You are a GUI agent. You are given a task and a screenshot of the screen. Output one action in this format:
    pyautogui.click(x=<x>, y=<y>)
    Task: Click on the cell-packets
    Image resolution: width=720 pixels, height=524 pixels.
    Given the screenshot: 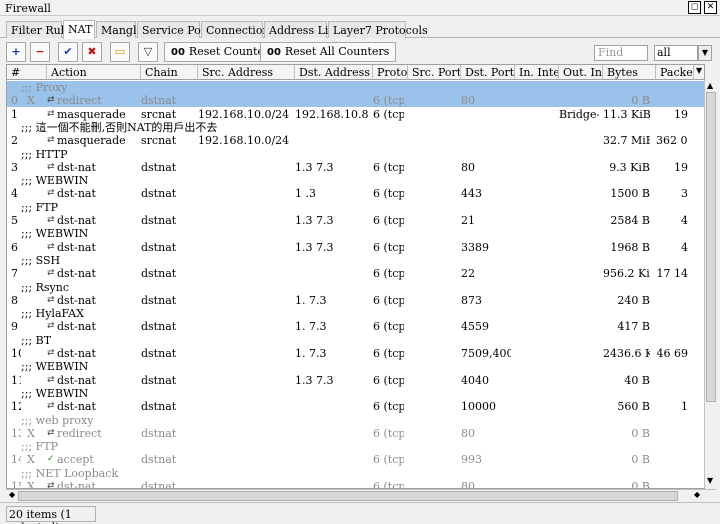 What is the action you would take?
    pyautogui.click(x=672, y=380)
    